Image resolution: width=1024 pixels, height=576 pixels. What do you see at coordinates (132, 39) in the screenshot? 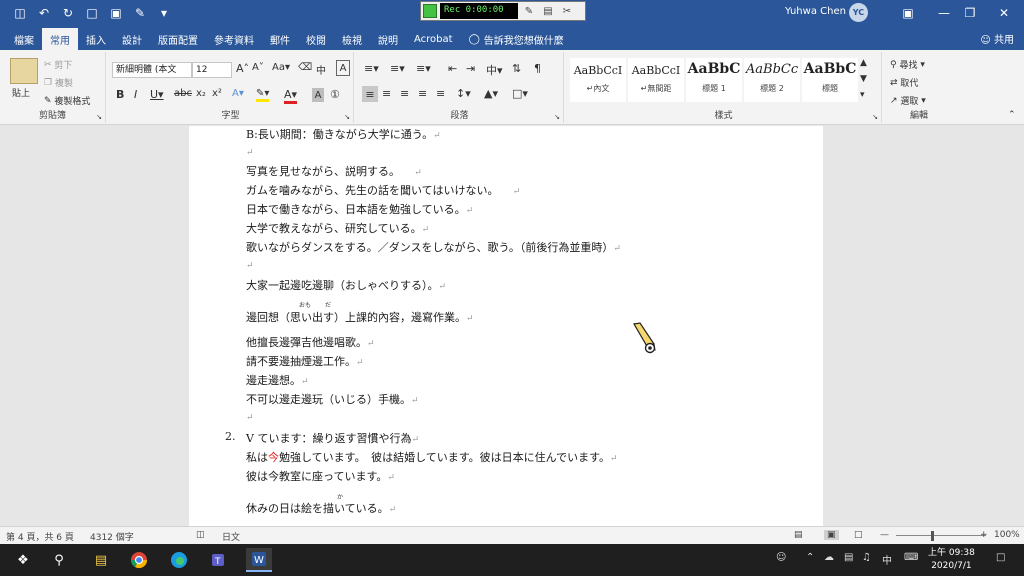
I see `tab-design: 設計` at bounding box center [132, 39].